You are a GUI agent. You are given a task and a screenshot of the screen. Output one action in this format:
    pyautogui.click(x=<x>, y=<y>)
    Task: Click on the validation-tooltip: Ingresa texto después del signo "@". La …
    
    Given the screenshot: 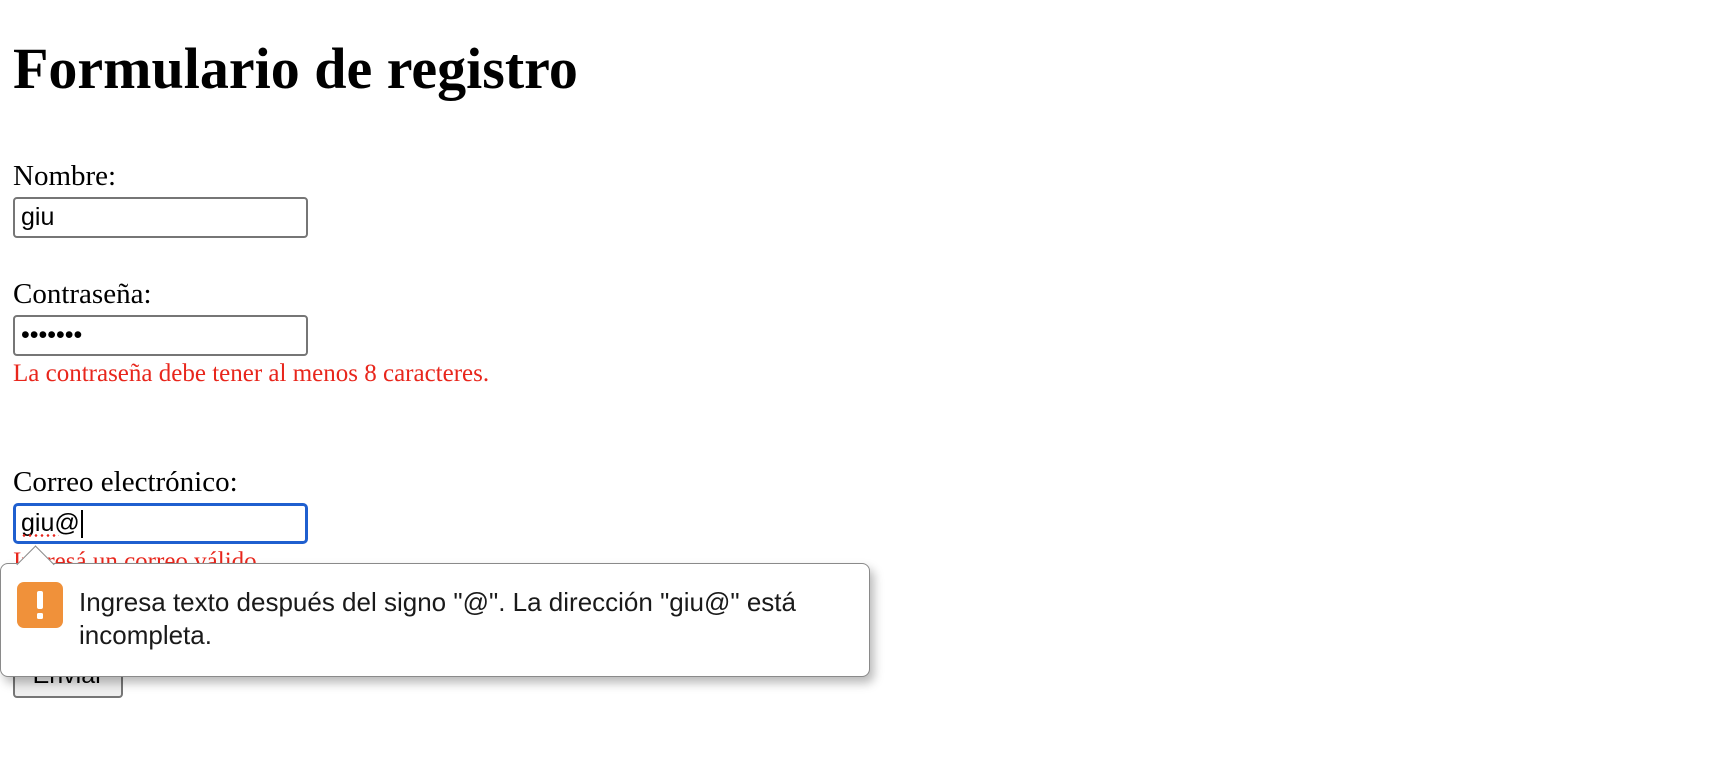 What is the action you would take?
    pyautogui.click(x=435, y=611)
    